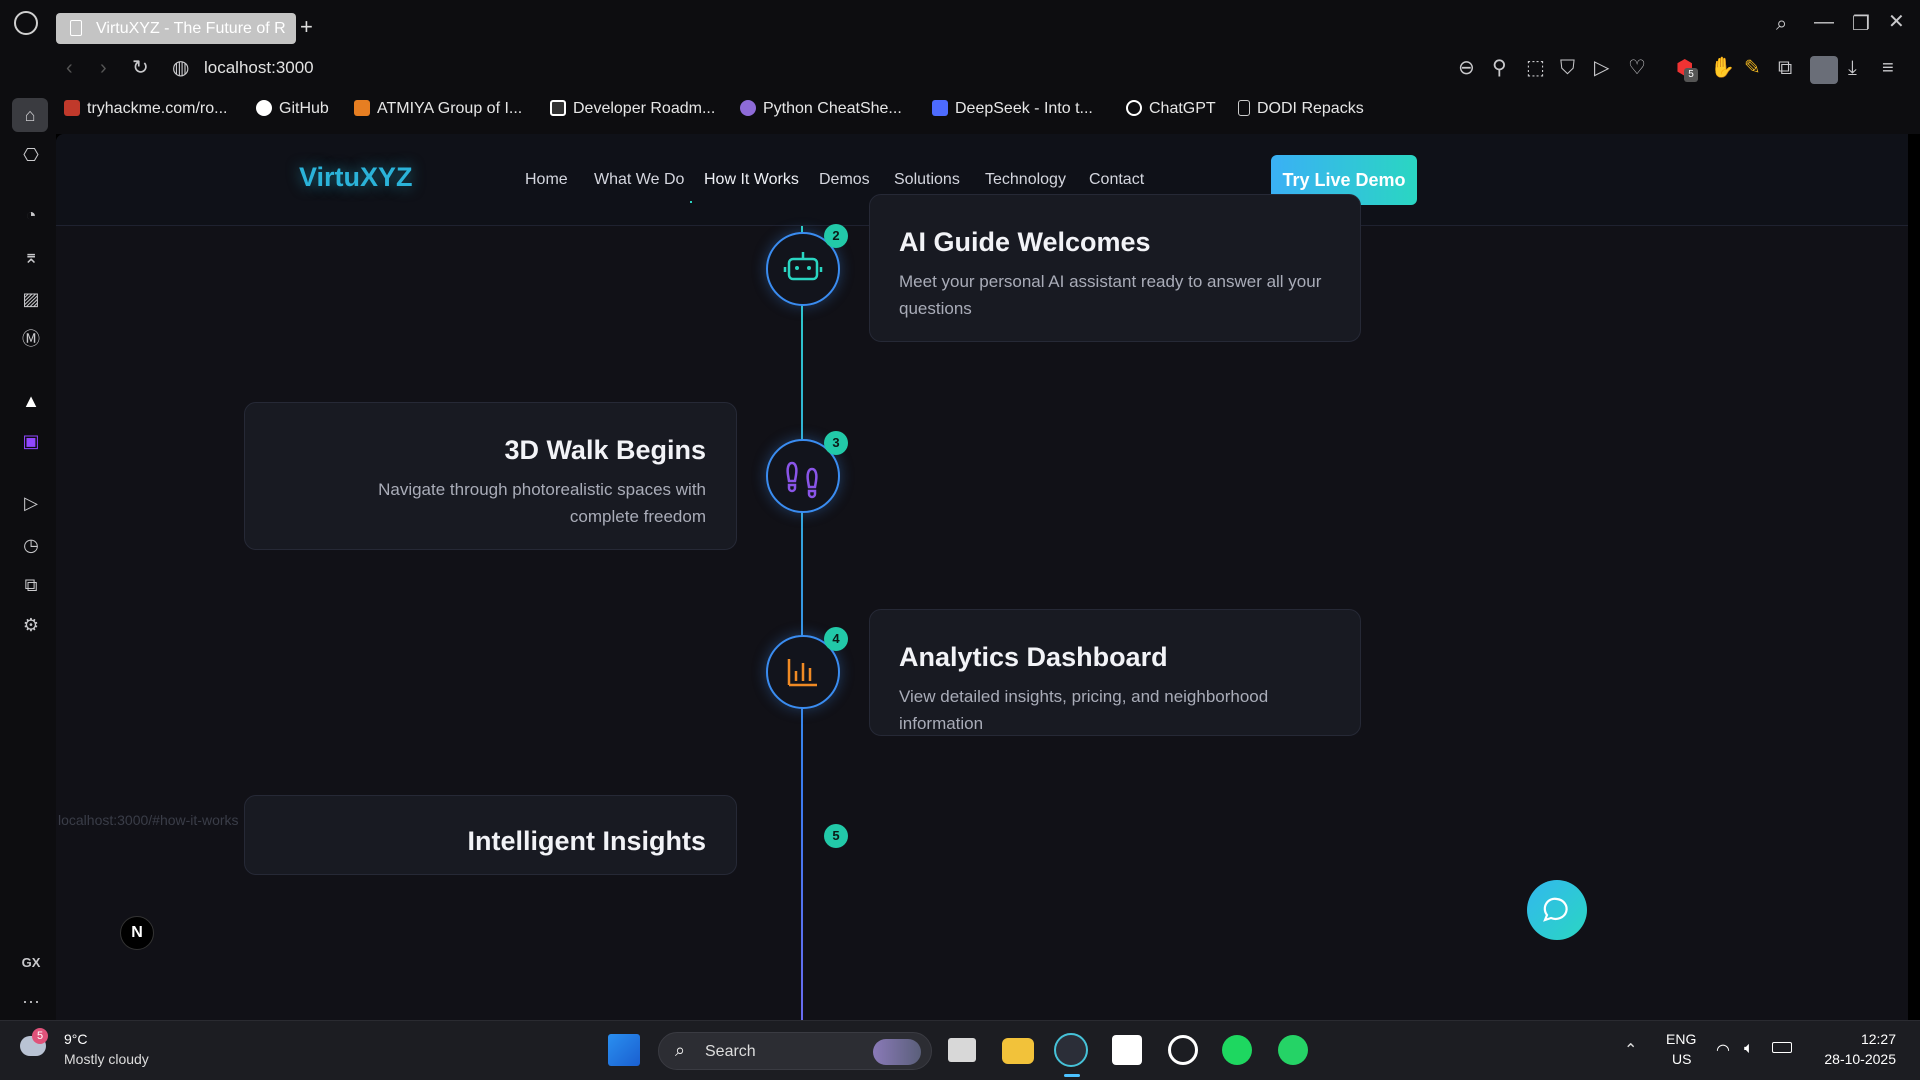 The width and height of the screenshot is (1920, 1080). I want to click on extensions-sidebar-icon: ⧉, so click(31, 585).